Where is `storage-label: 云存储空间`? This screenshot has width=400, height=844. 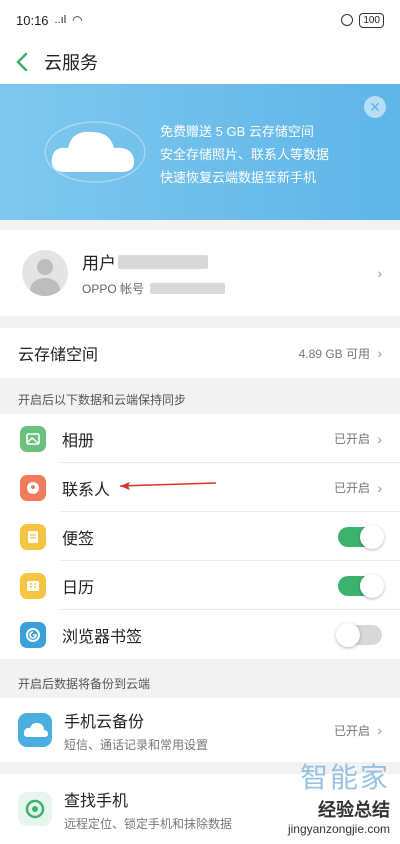 storage-label: 云存储空间 is located at coordinates (58, 355).